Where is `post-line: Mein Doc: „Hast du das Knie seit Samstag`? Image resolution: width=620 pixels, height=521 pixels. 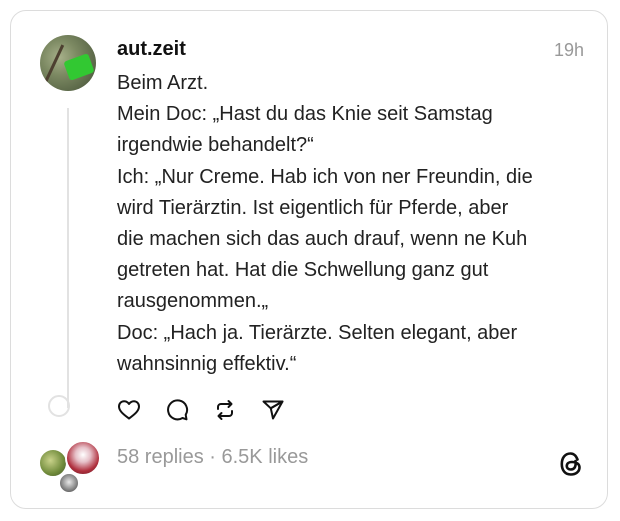 post-line: Mein Doc: „Hast du das Knie seit Samstag is located at coordinates (305, 114).